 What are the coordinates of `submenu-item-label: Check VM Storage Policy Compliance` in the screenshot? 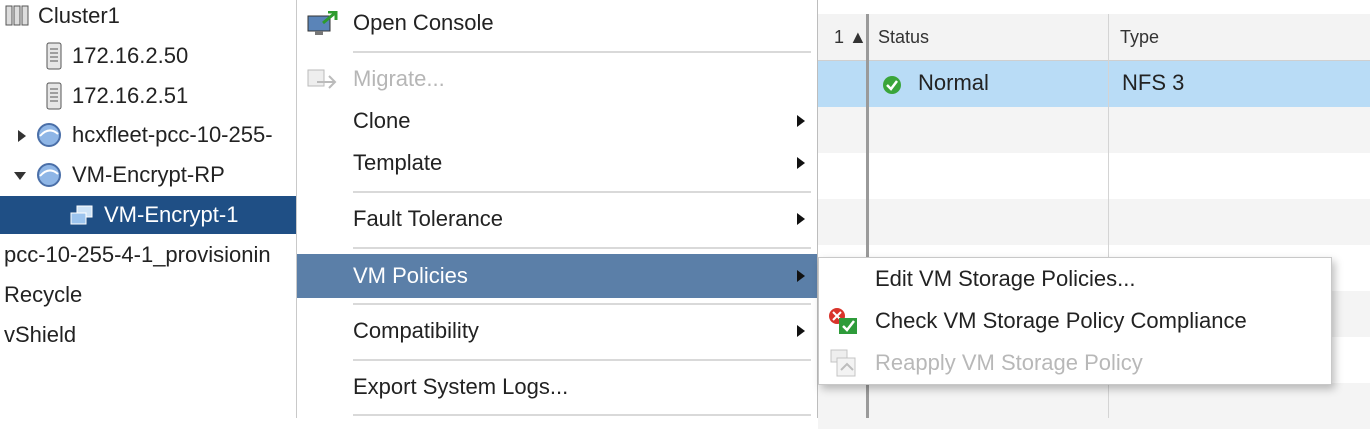 It's located at (1061, 320).